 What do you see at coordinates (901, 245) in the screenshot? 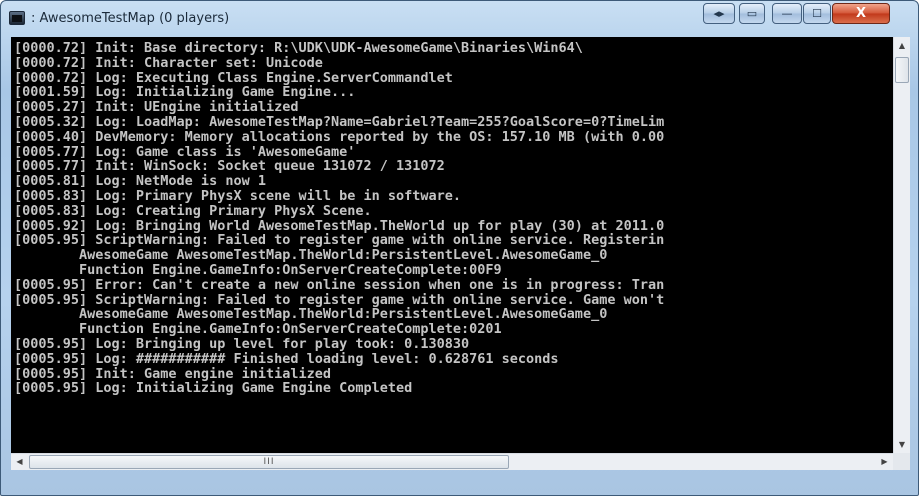
I see `vertical-scrollbar: ▲ ▼` at bounding box center [901, 245].